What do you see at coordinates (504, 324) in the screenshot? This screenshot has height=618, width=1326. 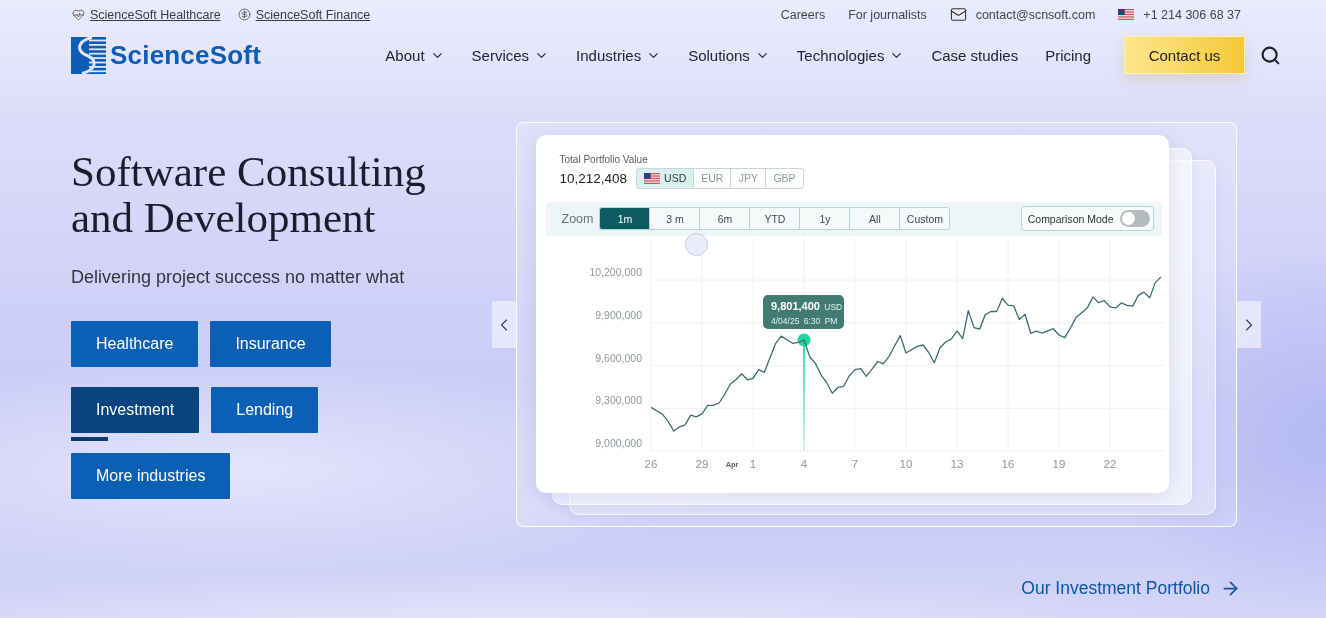 I see `previous-button` at bounding box center [504, 324].